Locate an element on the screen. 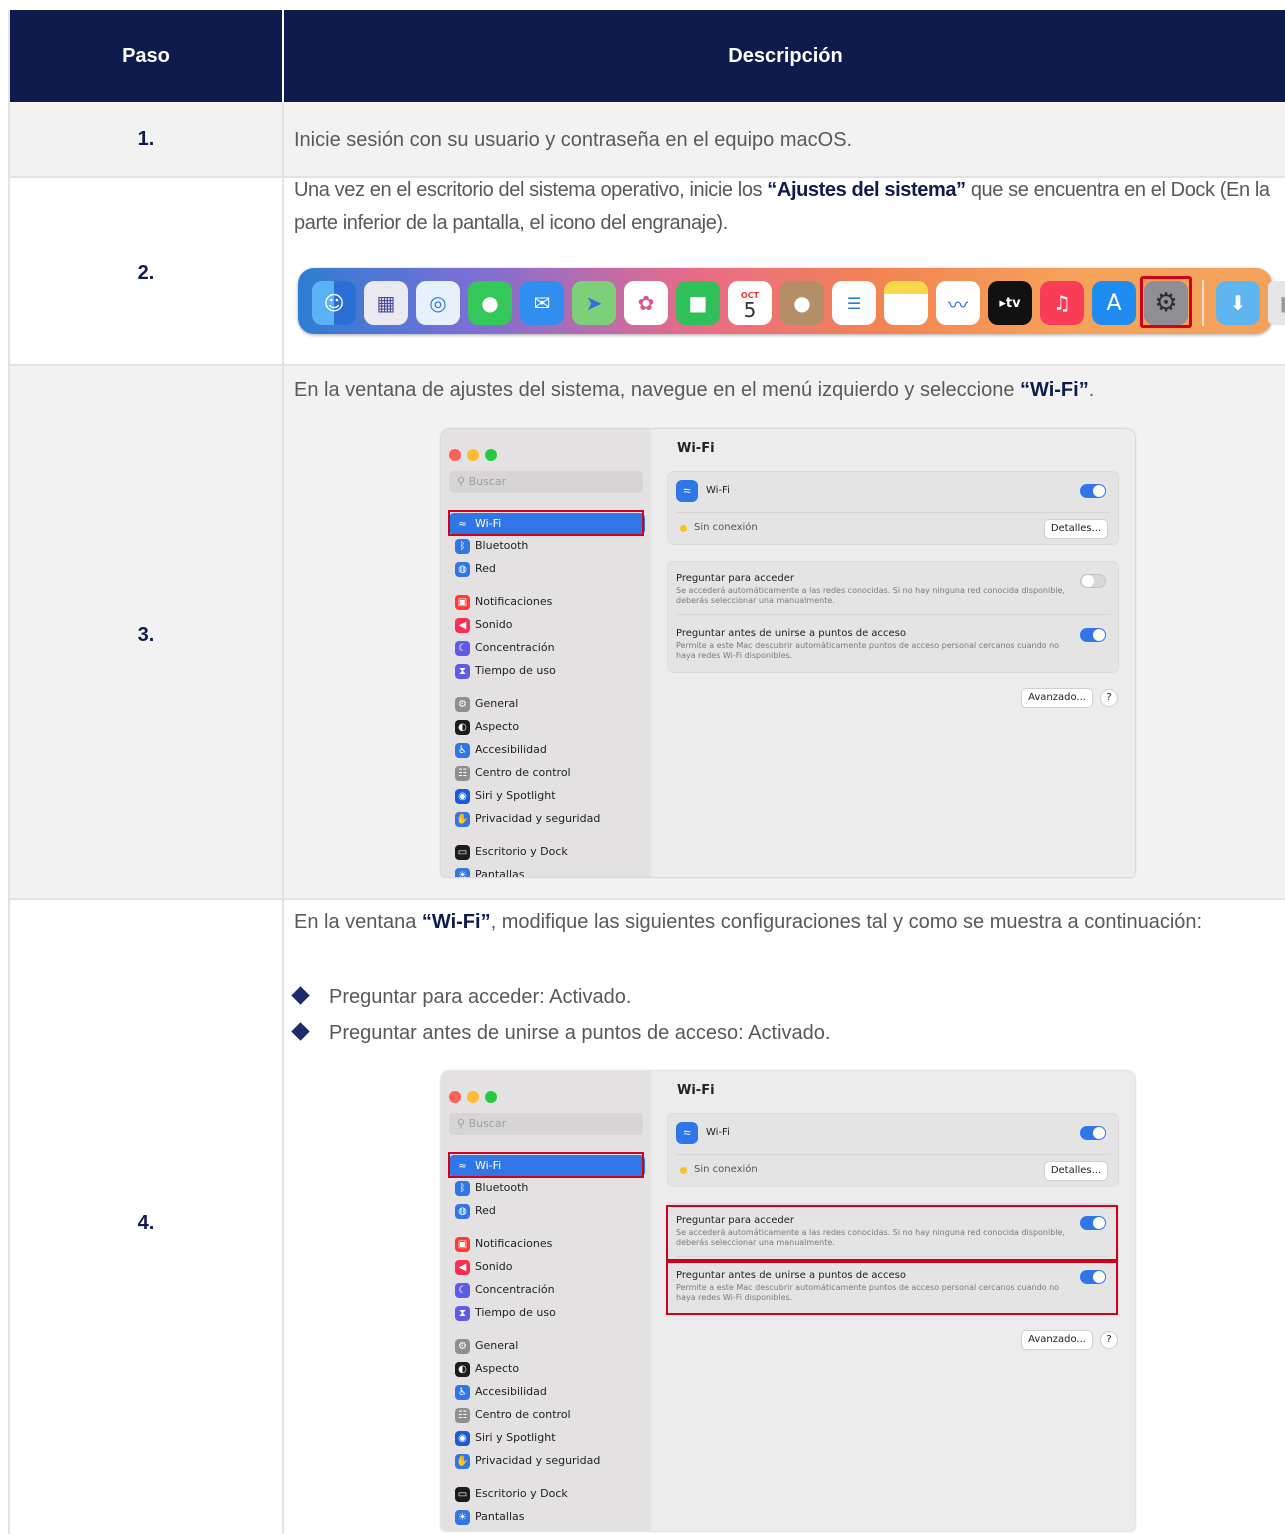 The image size is (1285, 1534). calendar-icon: OCT 5 is located at coordinates (750, 303).